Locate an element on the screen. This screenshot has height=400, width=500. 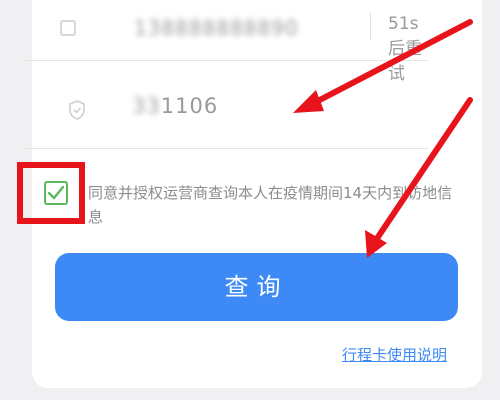
verification-code-input: 331106 is located at coordinates (175, 106).